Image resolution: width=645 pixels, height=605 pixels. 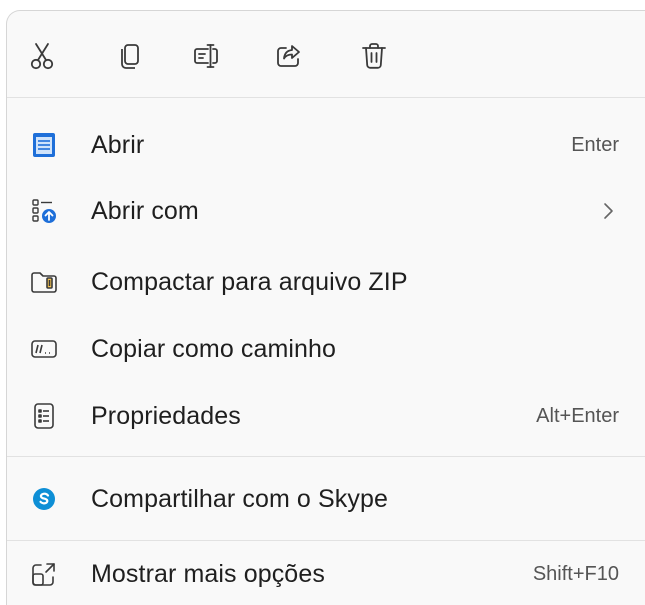 What do you see at coordinates (326, 145) in the screenshot?
I see `menu-item-open: Abrir Enter` at bounding box center [326, 145].